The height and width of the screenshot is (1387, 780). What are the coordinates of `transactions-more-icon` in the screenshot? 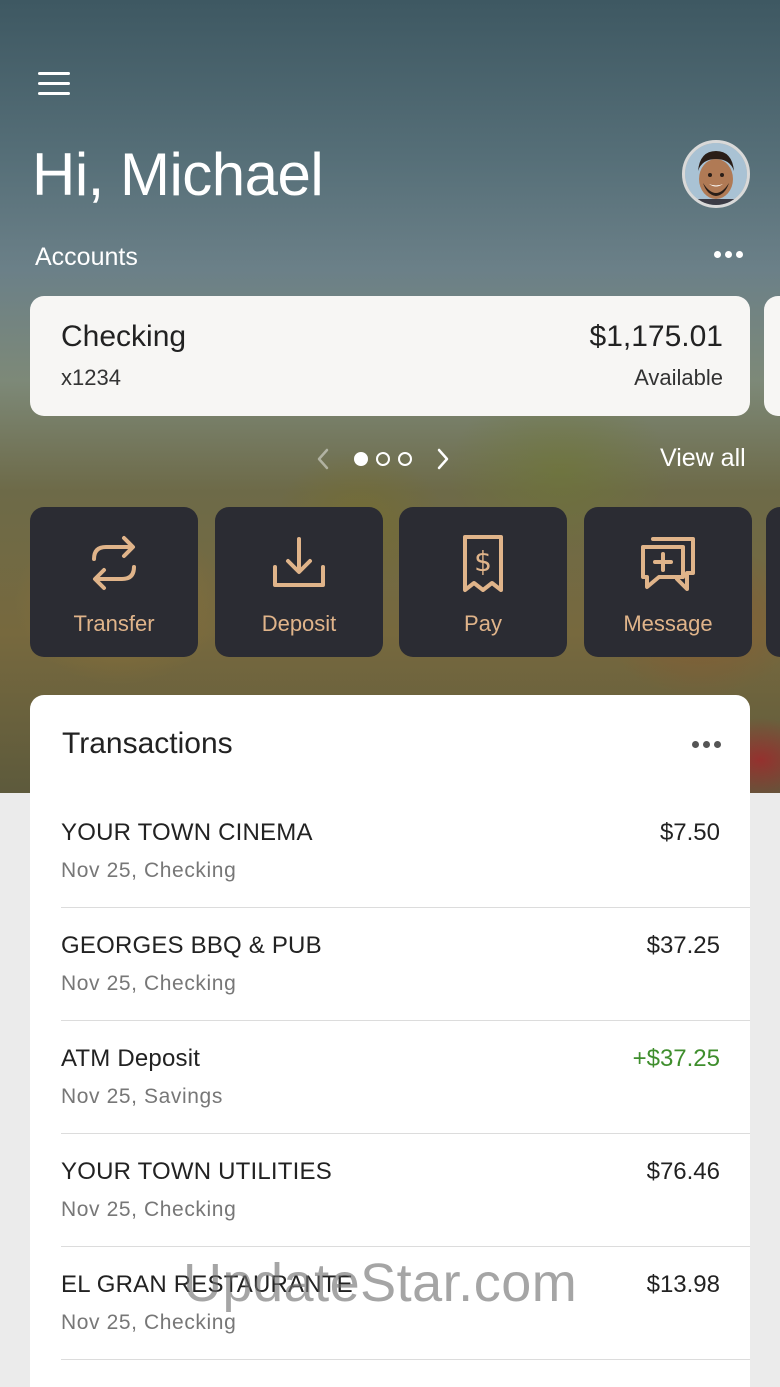 It's located at (709, 744).